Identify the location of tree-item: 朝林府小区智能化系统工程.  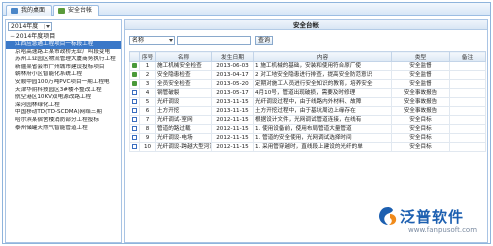
(63, 75).